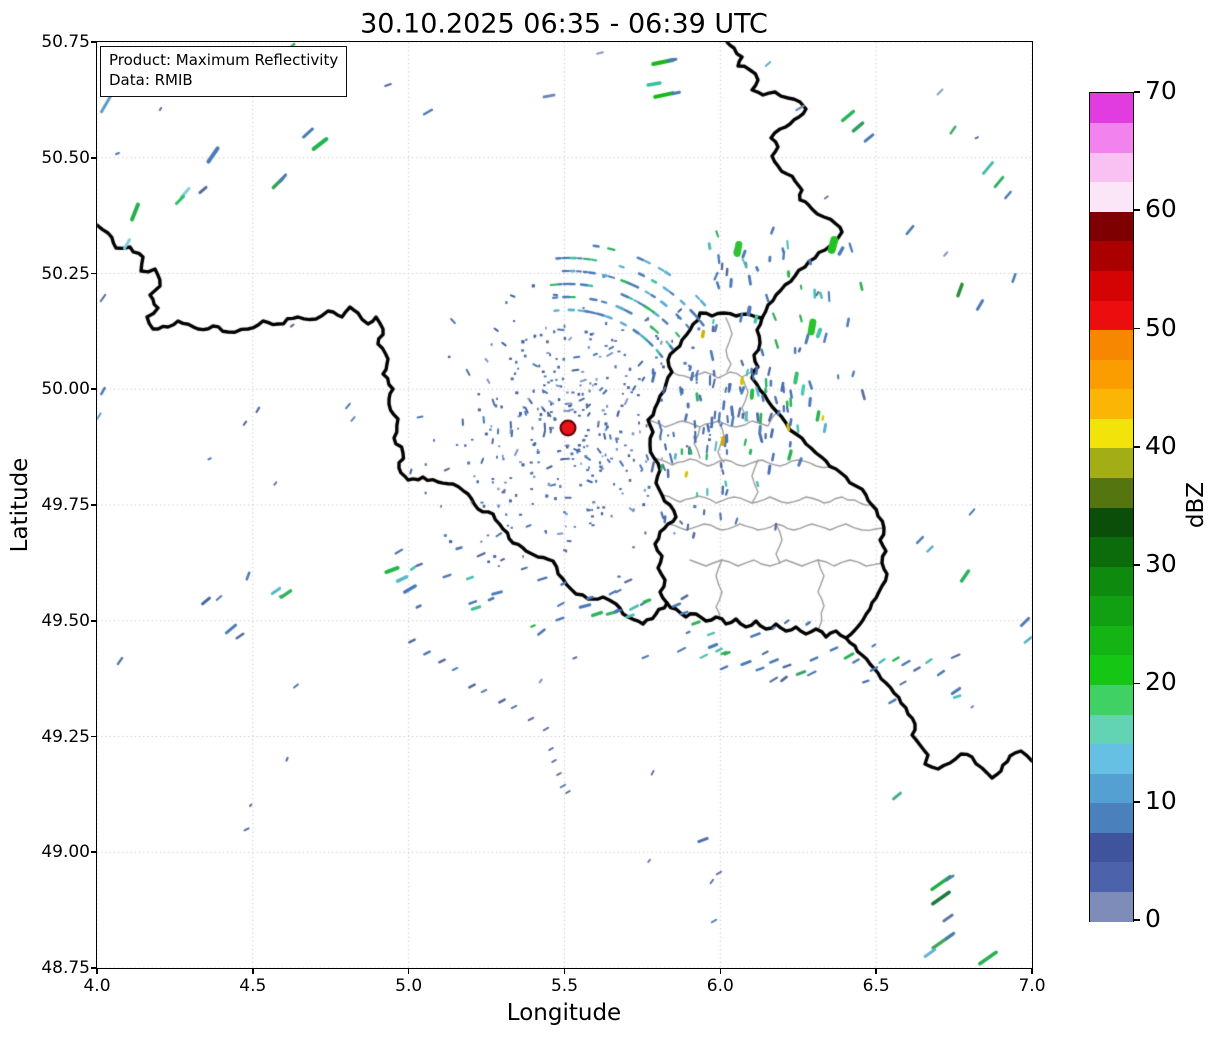 The image size is (1219, 1040). I want to click on y-tick-label: 50.00, so click(65, 389).